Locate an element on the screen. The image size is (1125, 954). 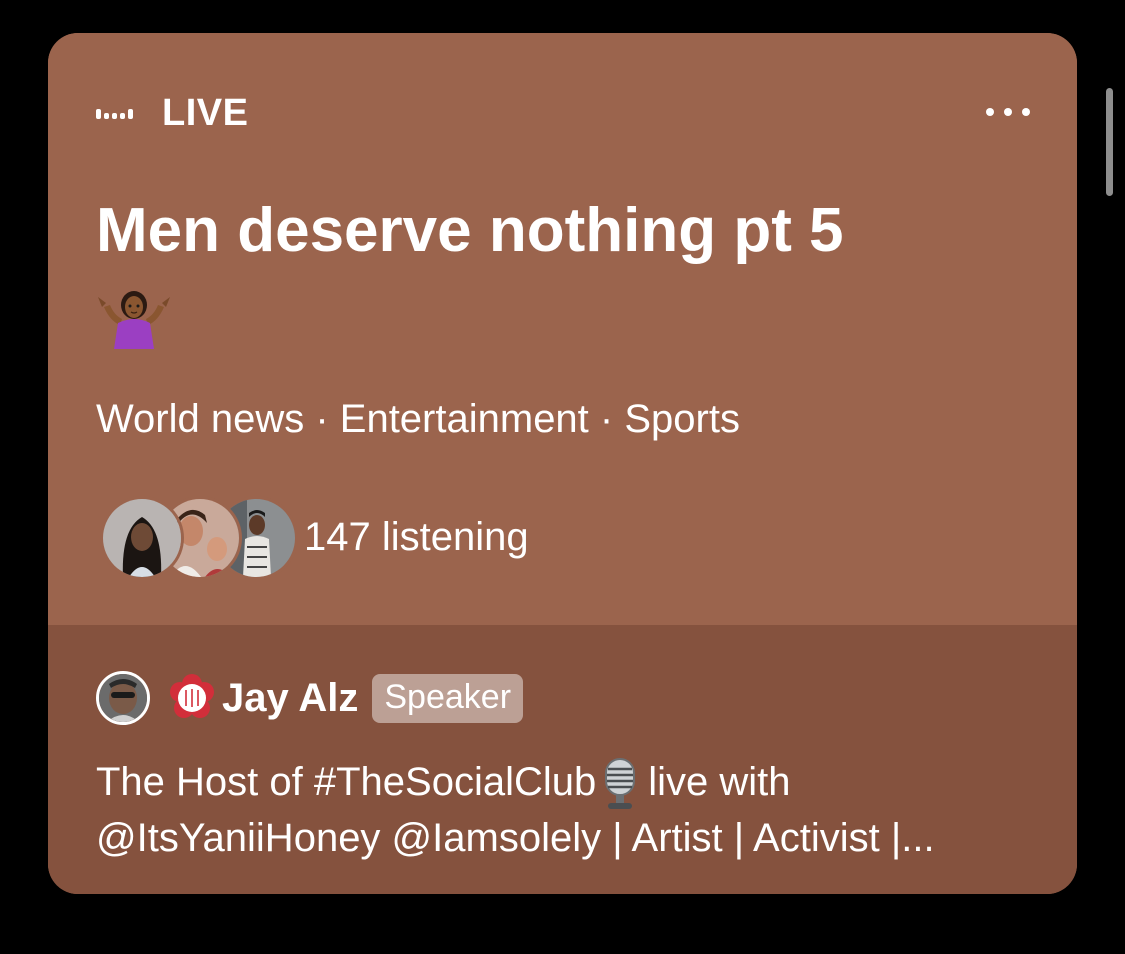
live-indicator: LIVE is located at coordinates (172, 112).